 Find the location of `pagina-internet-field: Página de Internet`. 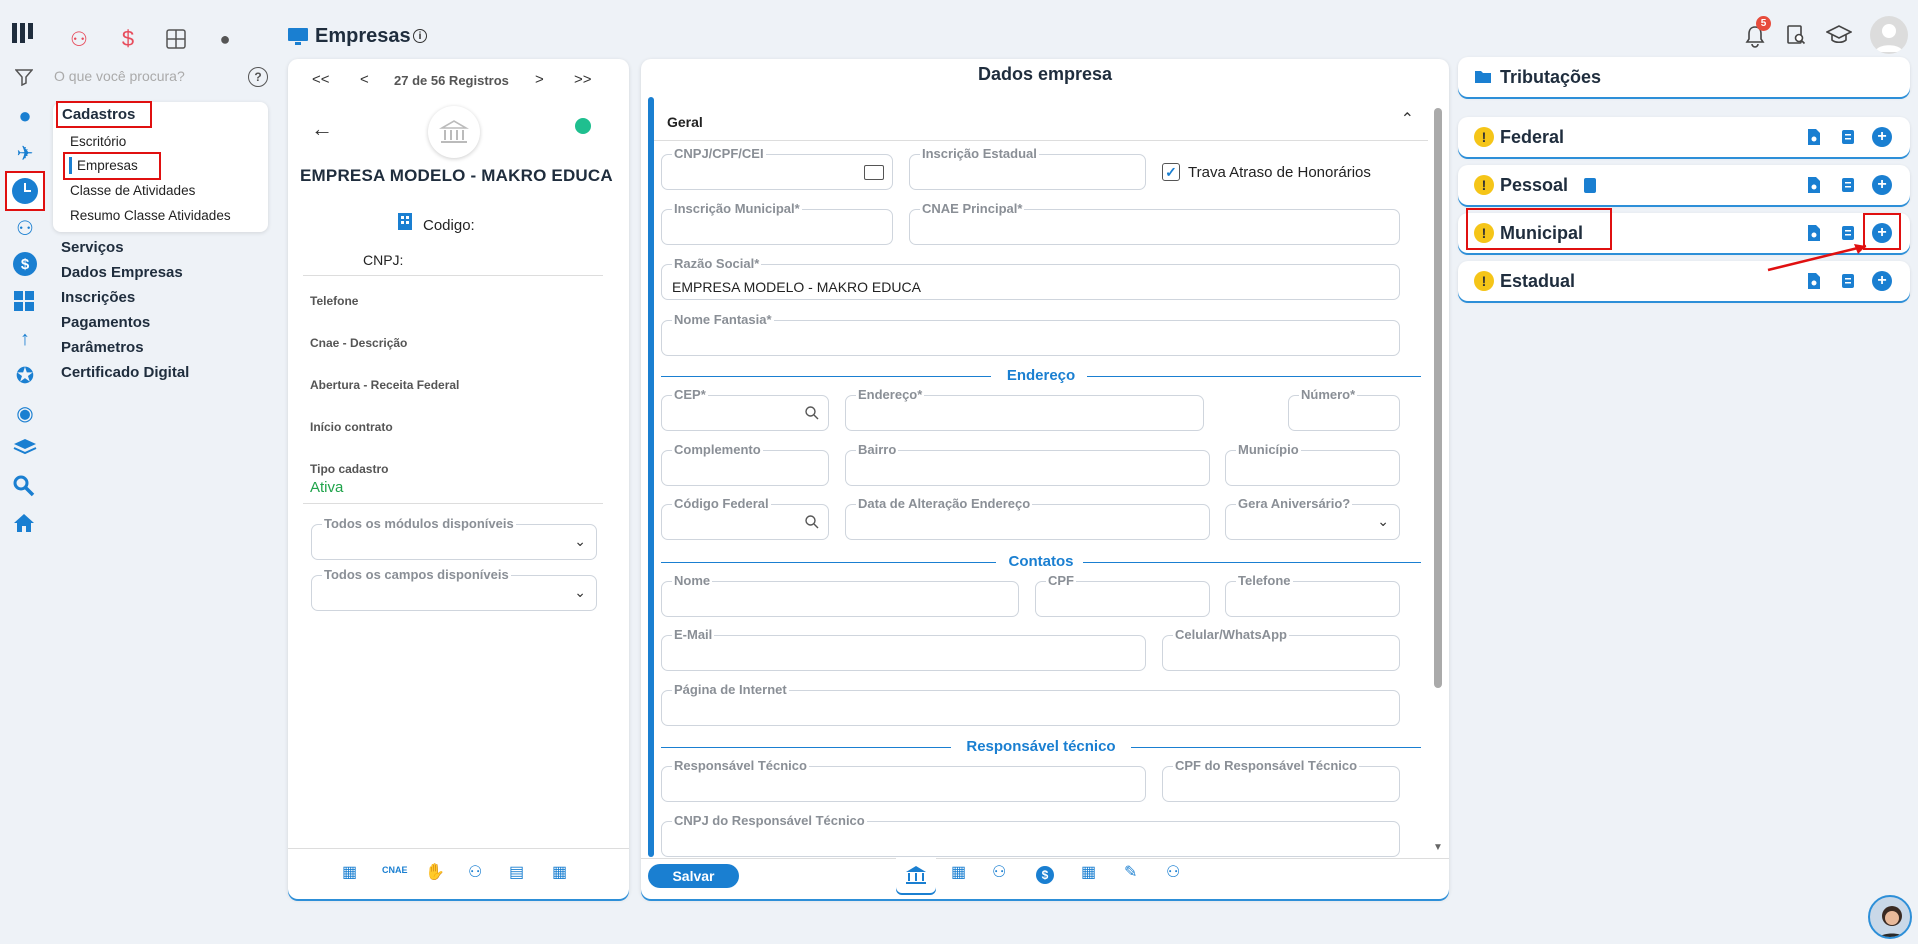

pagina-internet-field: Página de Internet is located at coordinates (1030, 704).